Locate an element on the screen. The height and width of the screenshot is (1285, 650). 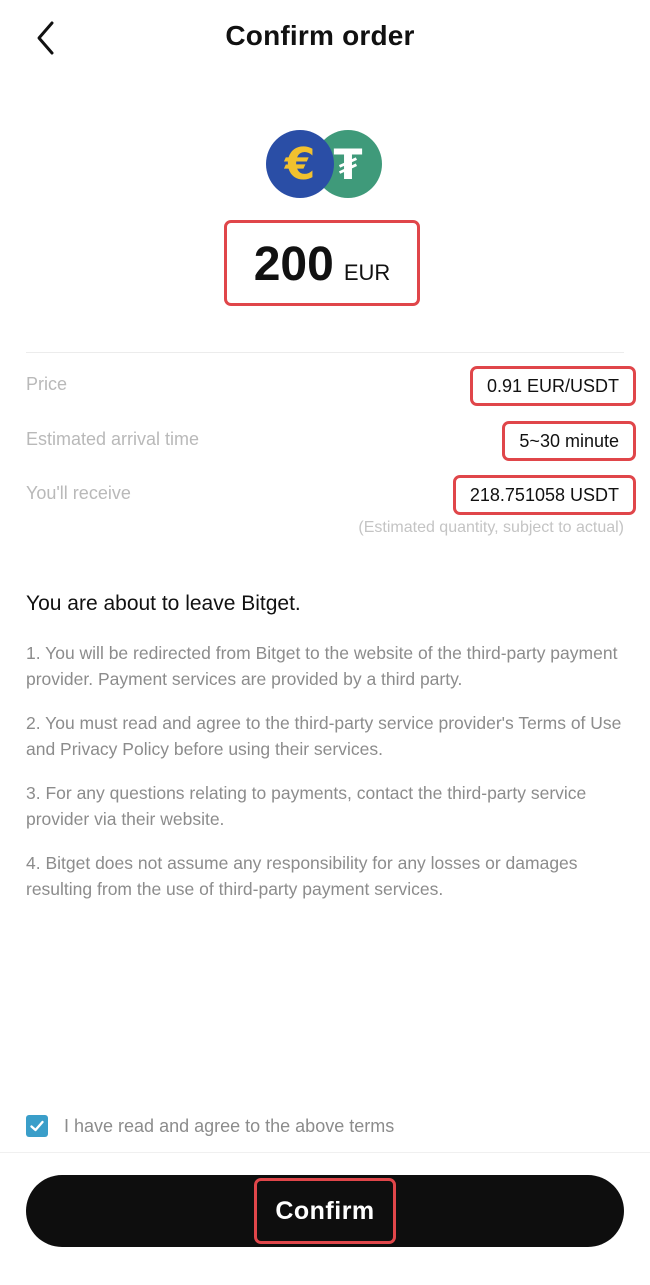
checkmark-icon is located at coordinates (37, 1126).